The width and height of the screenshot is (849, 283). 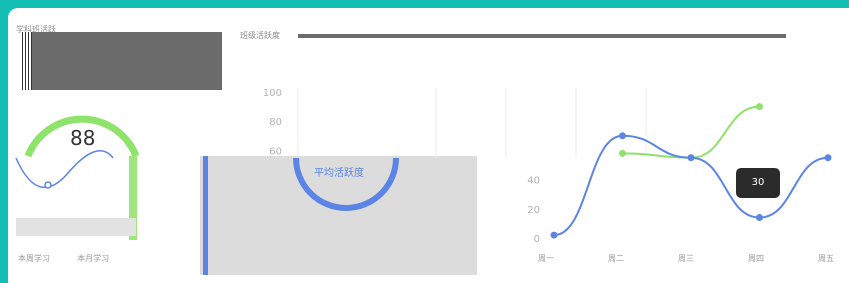 What do you see at coordinates (826, 258) in the screenshot?
I see `x-tick-label: 周五` at bounding box center [826, 258].